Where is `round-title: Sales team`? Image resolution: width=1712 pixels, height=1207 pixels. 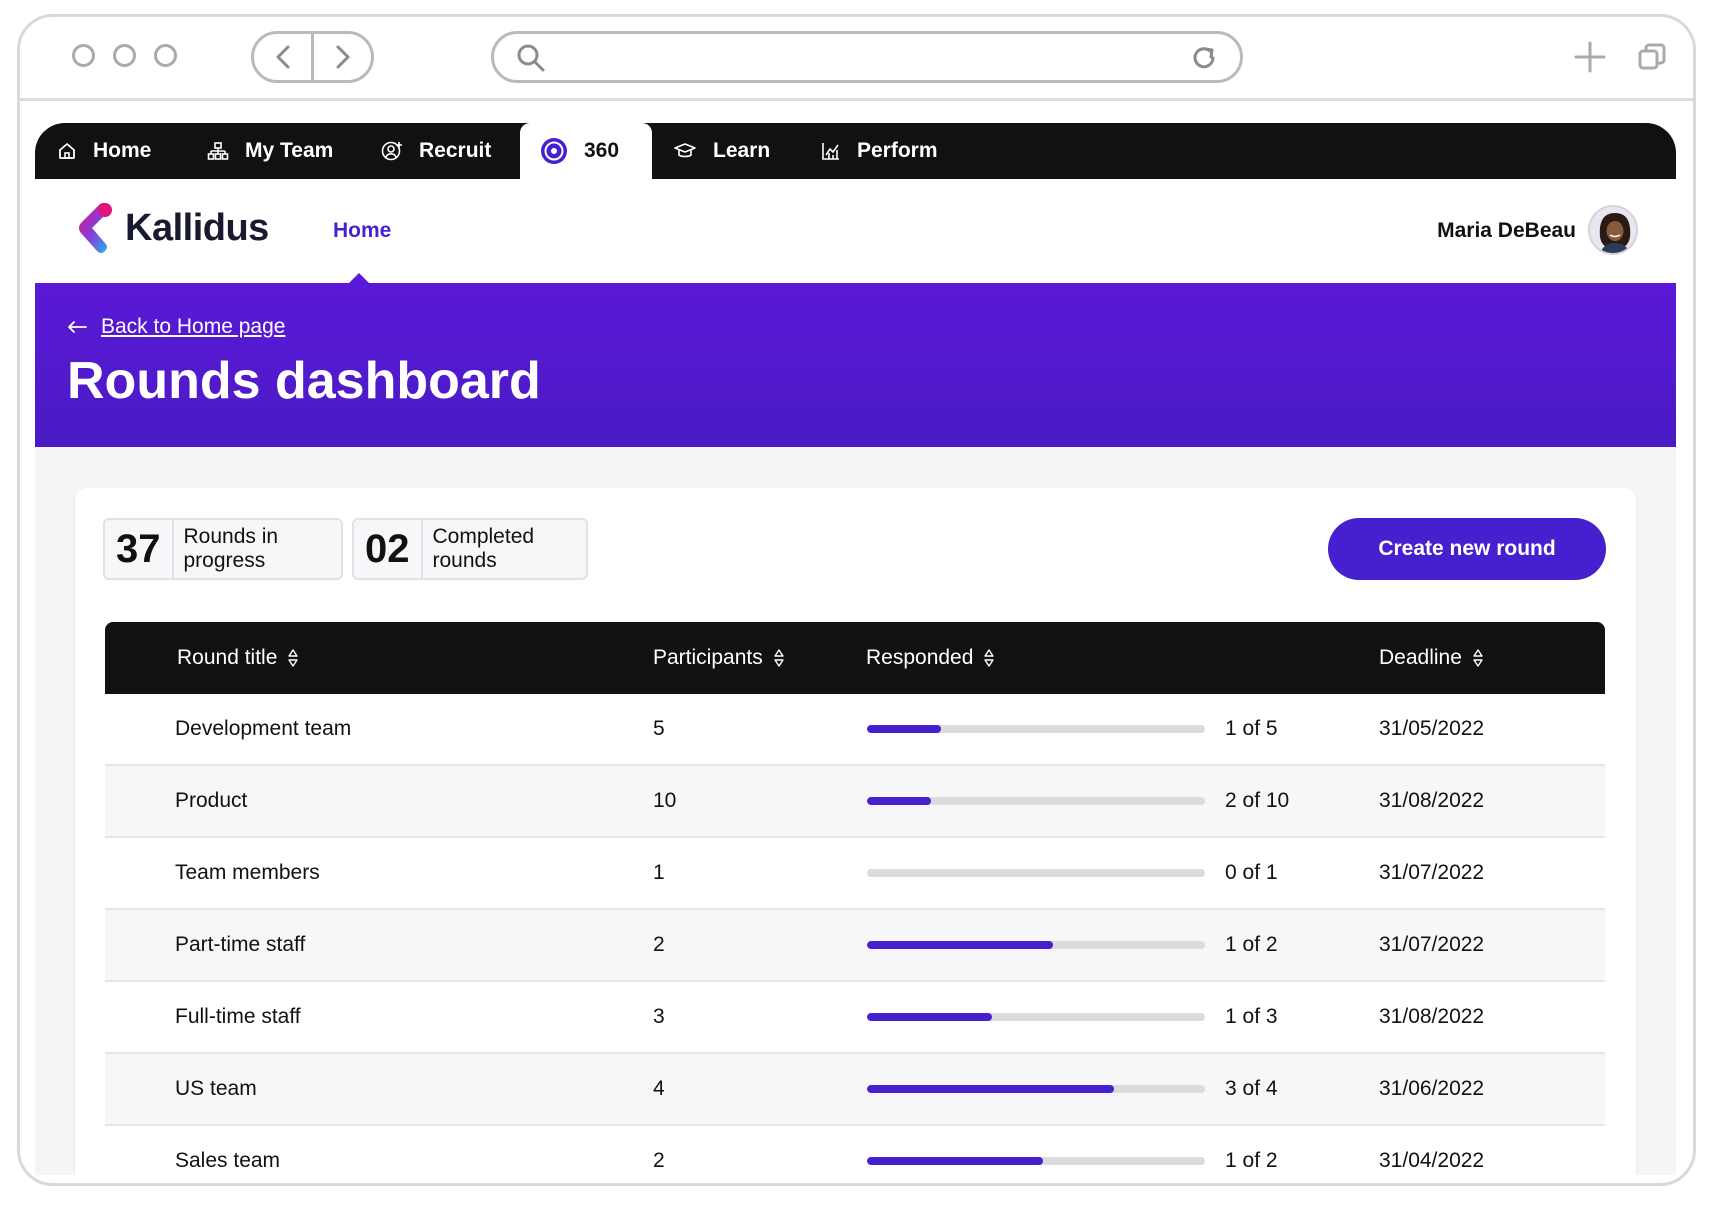
round-title: Sales team is located at coordinates (228, 1160).